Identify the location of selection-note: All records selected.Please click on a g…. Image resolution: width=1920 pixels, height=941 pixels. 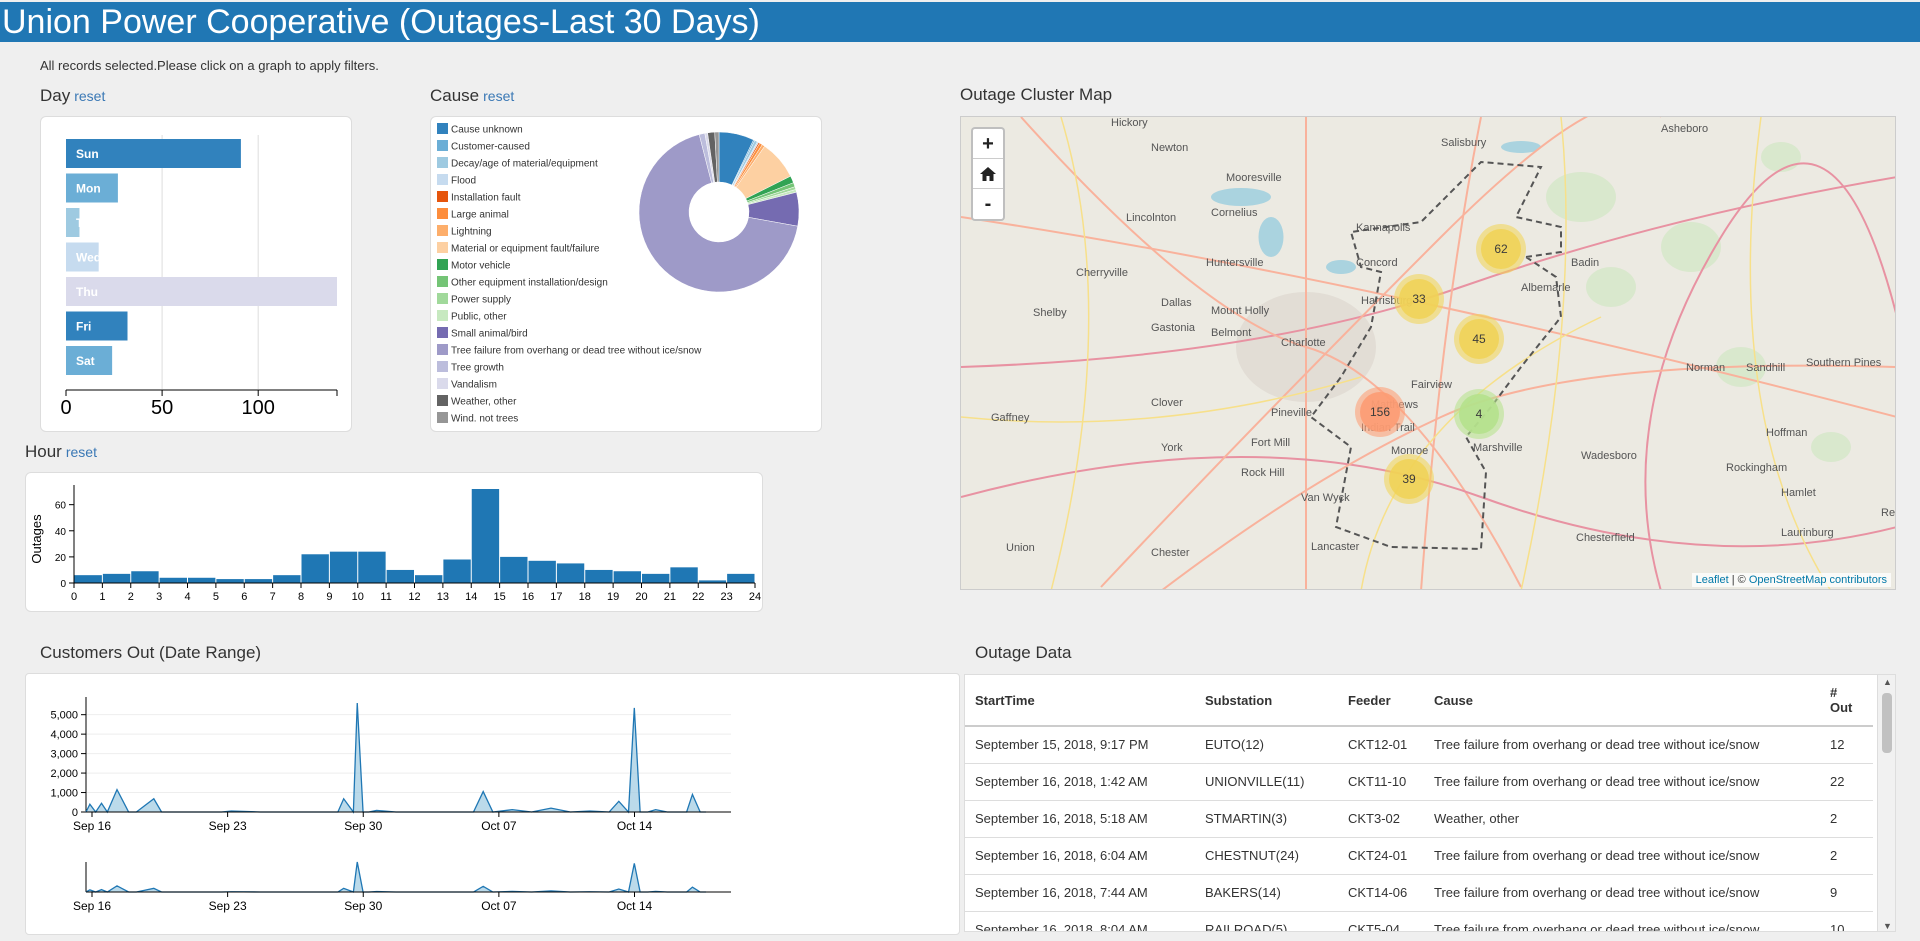
(209, 65).